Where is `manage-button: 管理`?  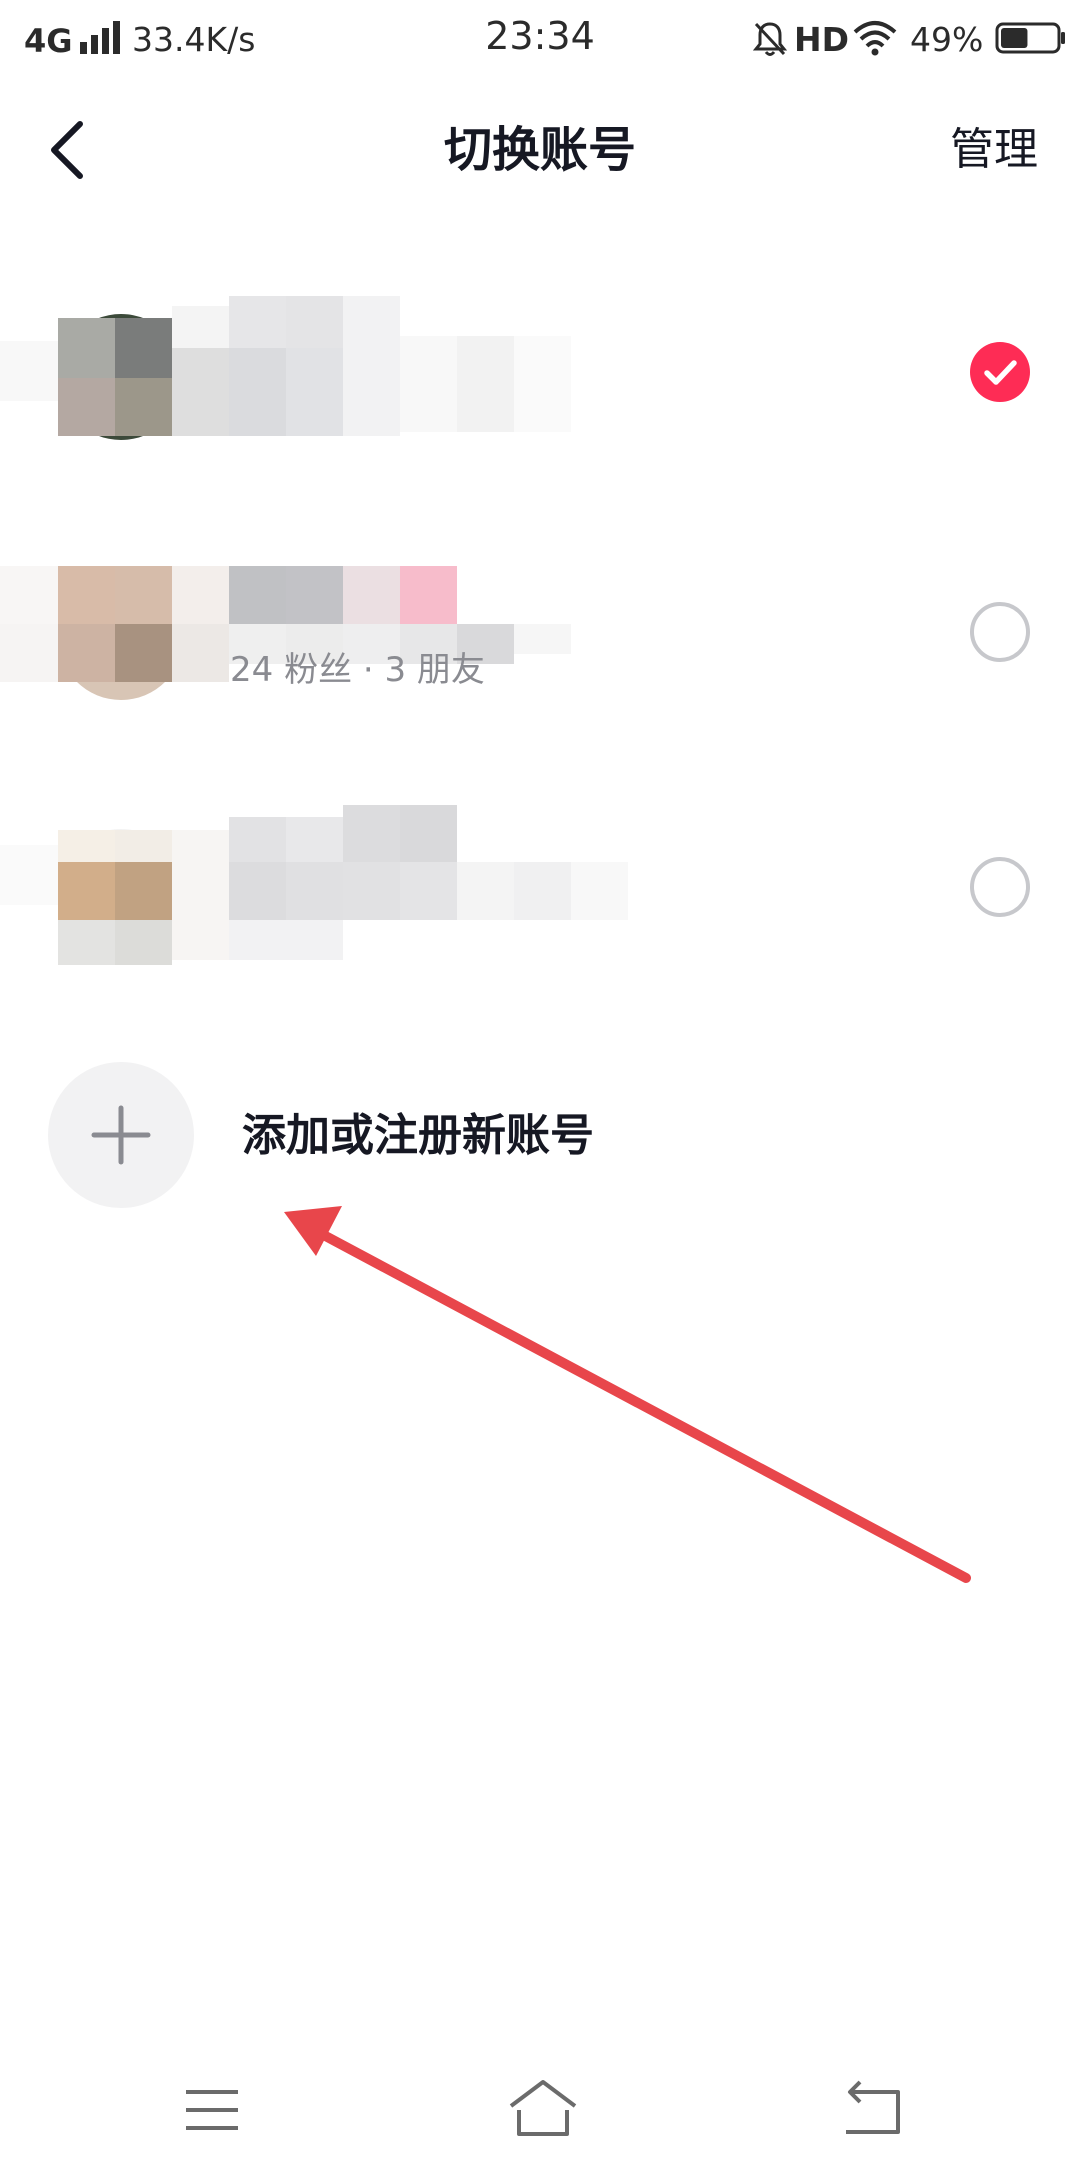
manage-button: 管理 is located at coordinates (994, 150).